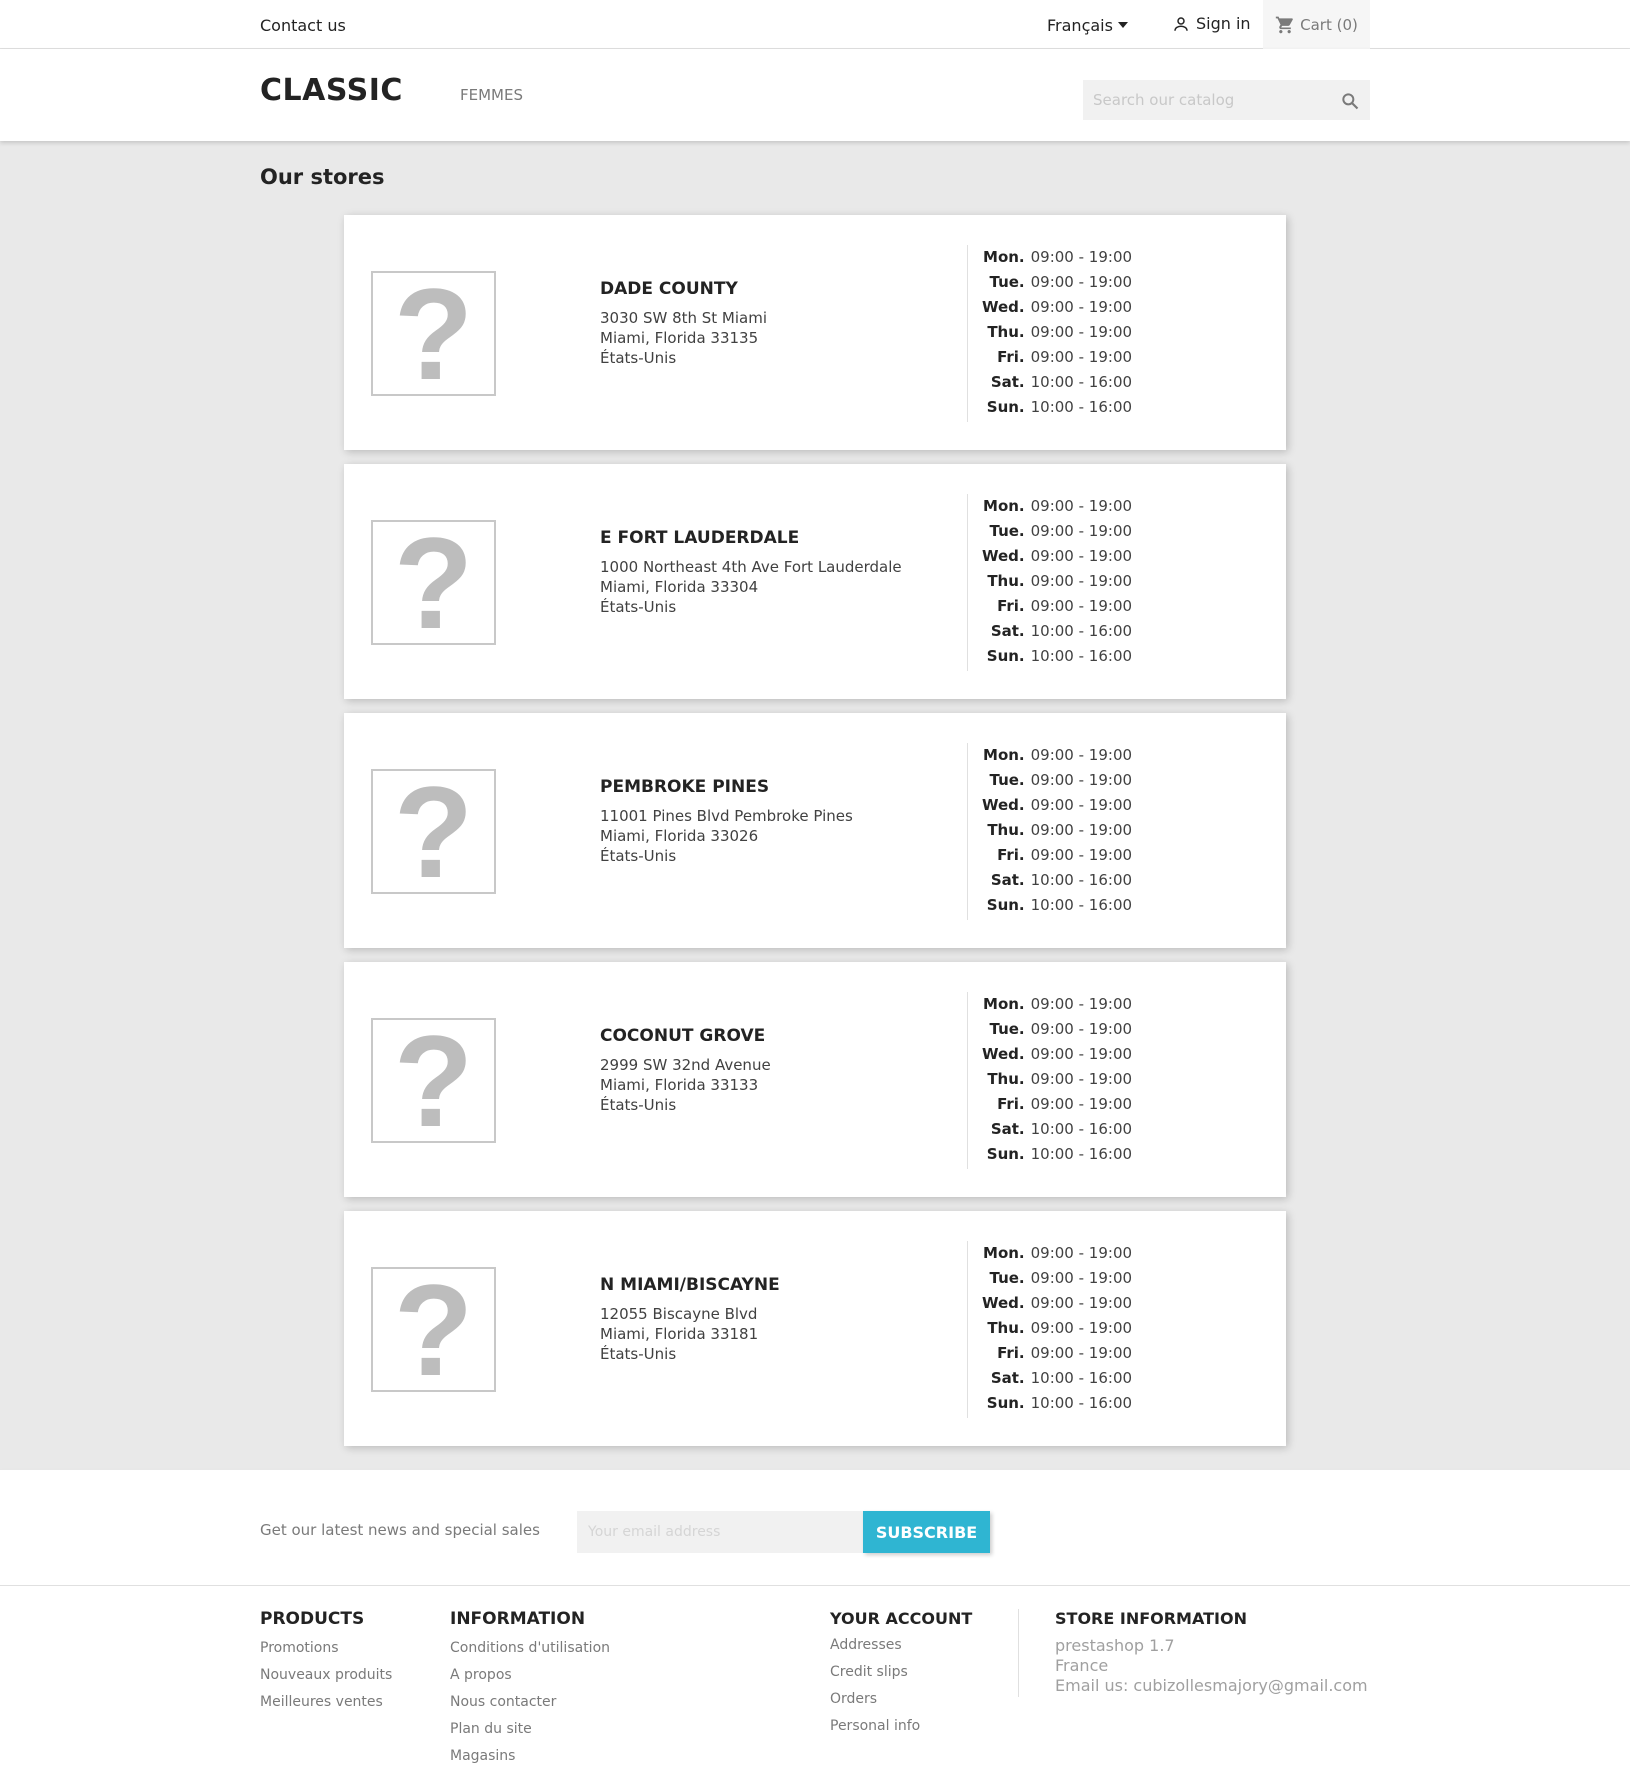 This screenshot has height=1780, width=1630. Describe the element at coordinates (685, 787) in the screenshot. I see `store-name: PEMBROKE PINES` at that location.